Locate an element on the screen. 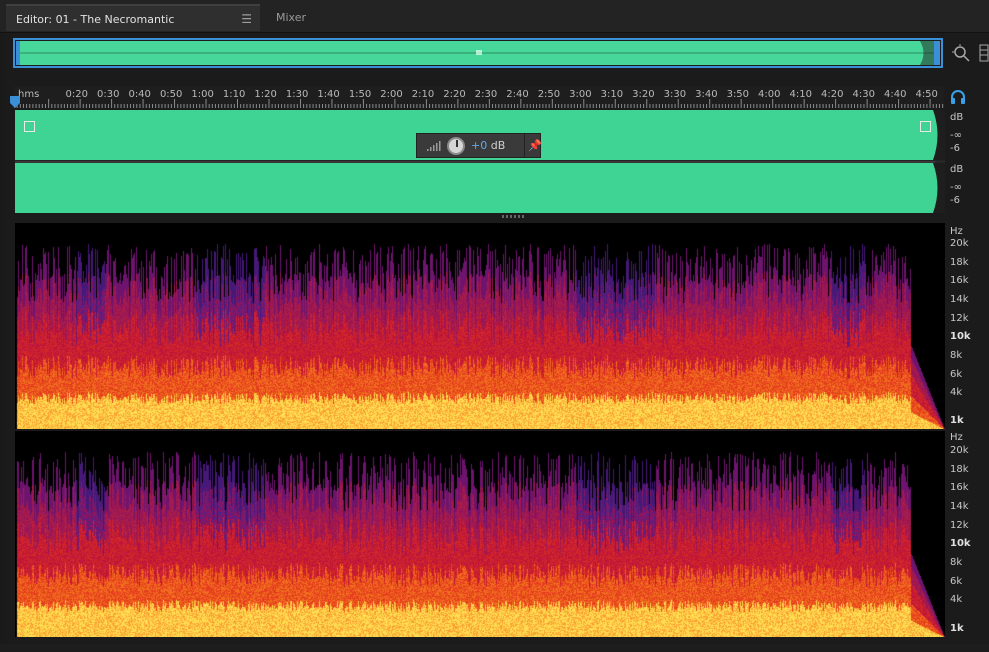  overview-navigator is located at coordinates (478, 53).